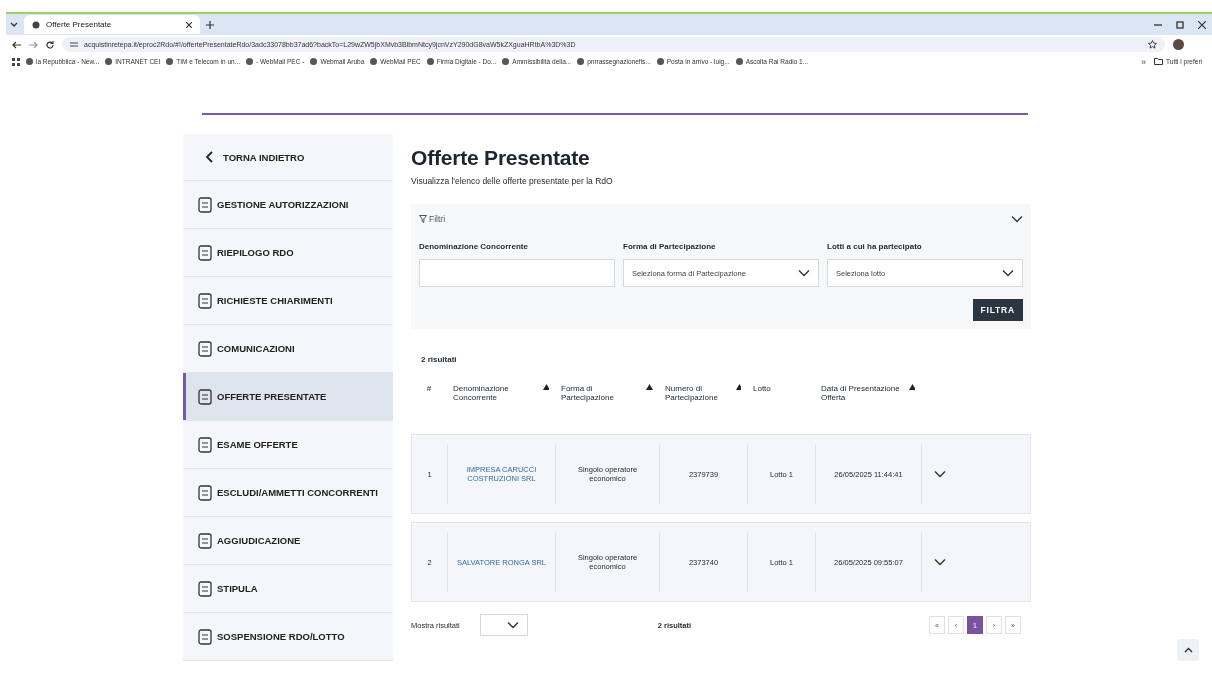  Describe the element at coordinates (517, 273) in the screenshot. I see `text-field` at that location.